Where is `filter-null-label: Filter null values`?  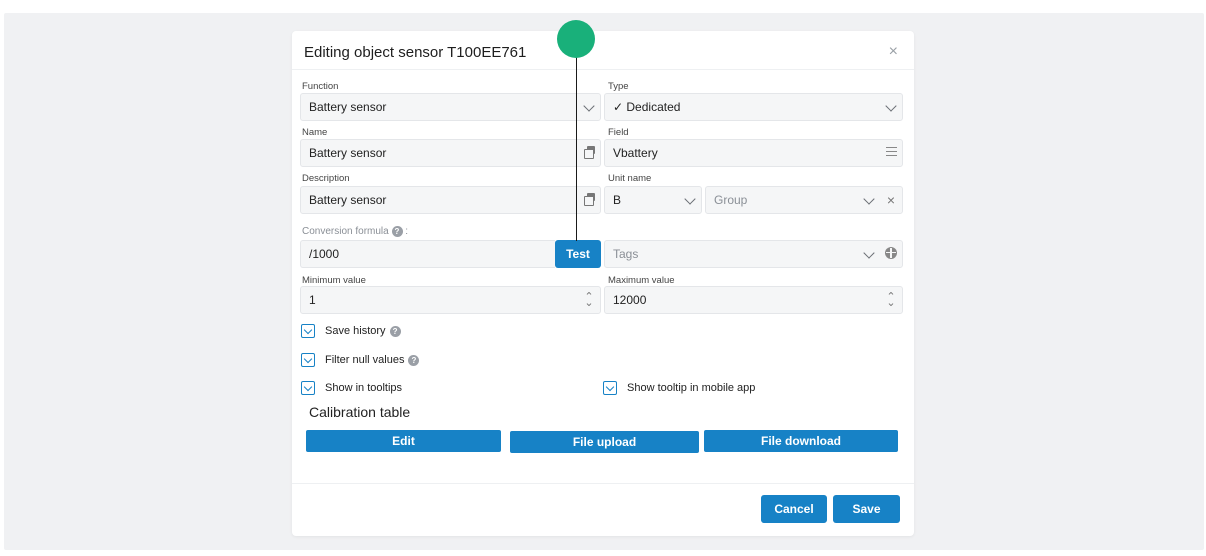
filter-null-label: Filter null values is located at coordinates (365, 360).